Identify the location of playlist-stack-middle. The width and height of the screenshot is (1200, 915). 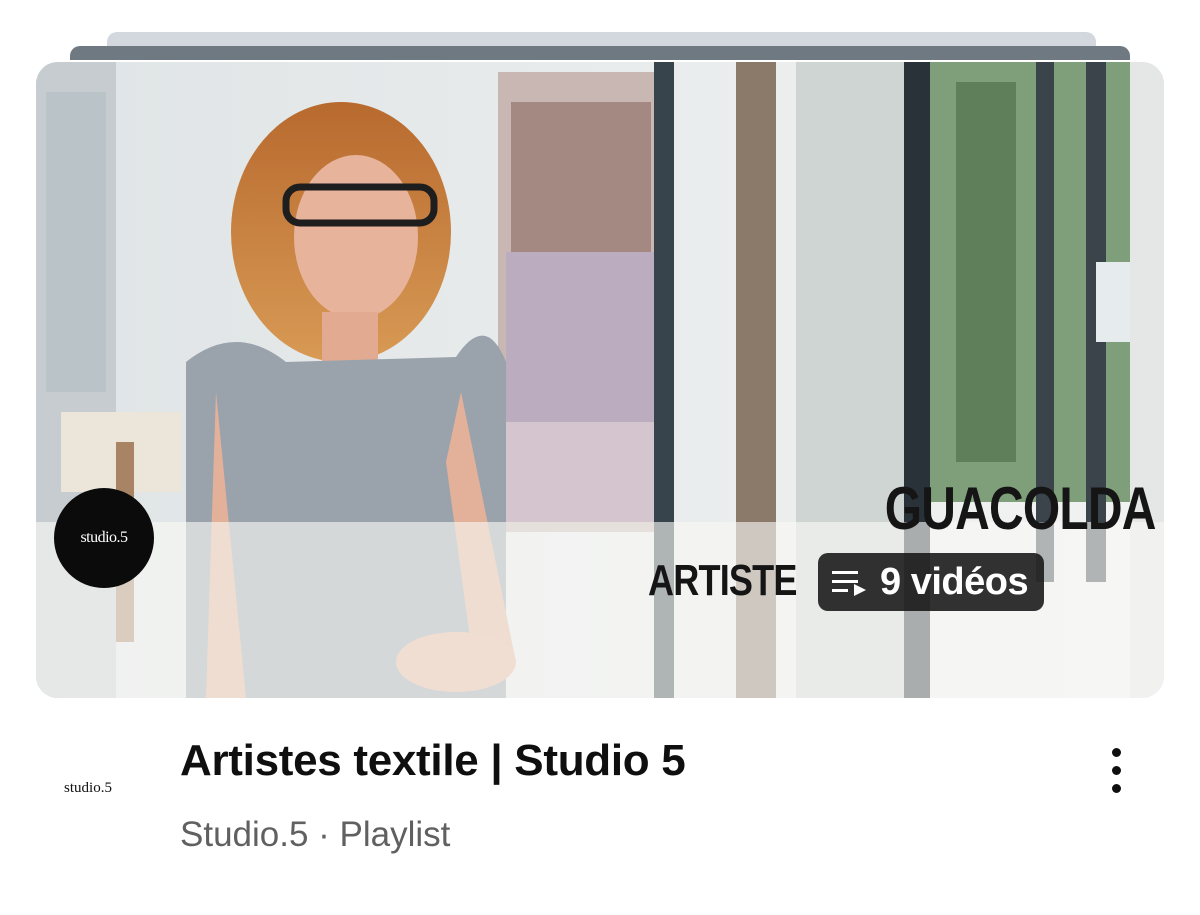
(600, 53).